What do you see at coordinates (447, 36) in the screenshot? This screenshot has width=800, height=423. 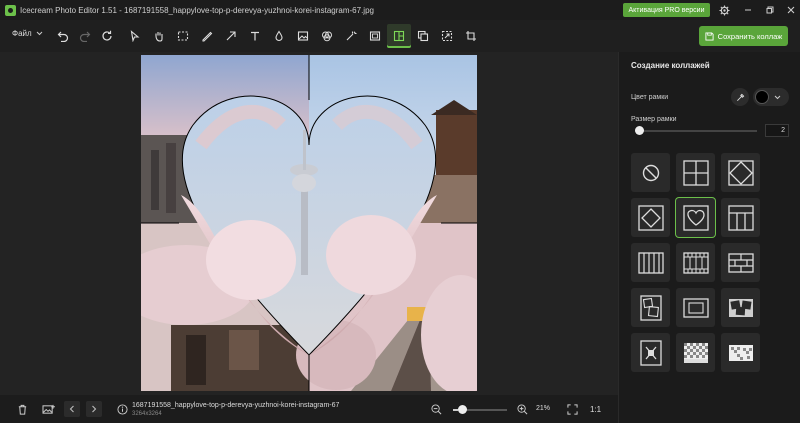 I see `resize-icon` at bounding box center [447, 36].